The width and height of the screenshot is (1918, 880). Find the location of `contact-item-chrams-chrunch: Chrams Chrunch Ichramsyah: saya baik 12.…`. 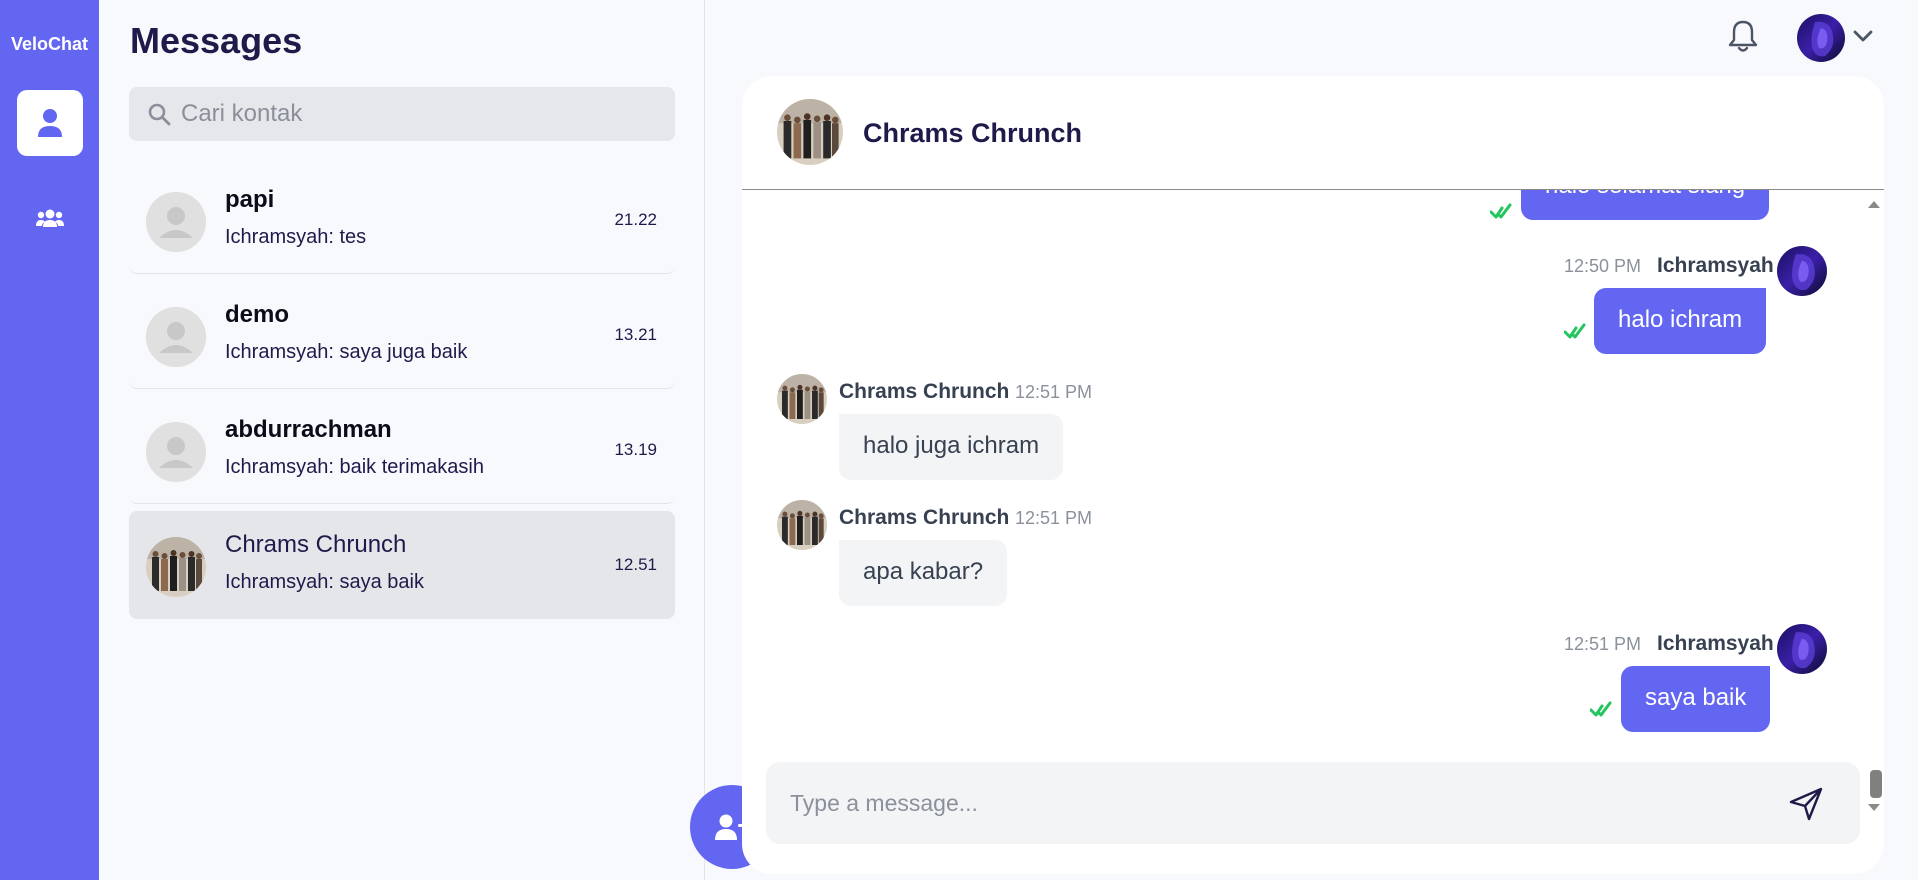

contact-item-chrams-chrunch: Chrams Chrunch Ichramsyah: saya baik 12.… is located at coordinates (402, 565).